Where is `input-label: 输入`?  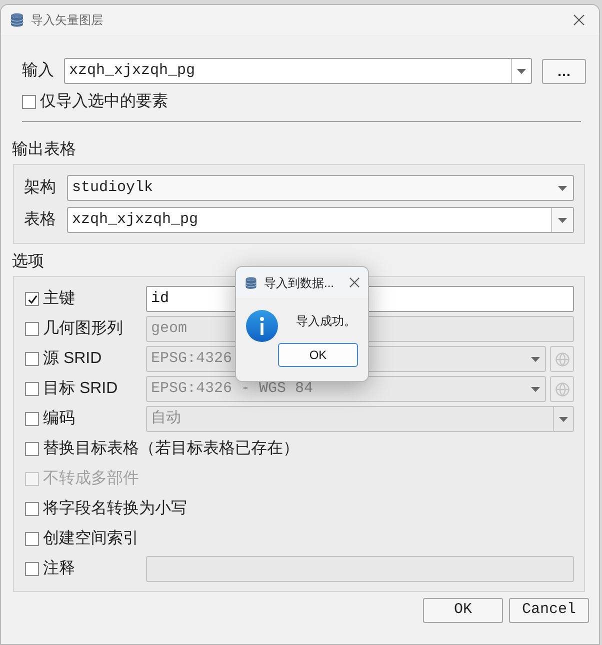 input-label: 输入 is located at coordinates (38, 70).